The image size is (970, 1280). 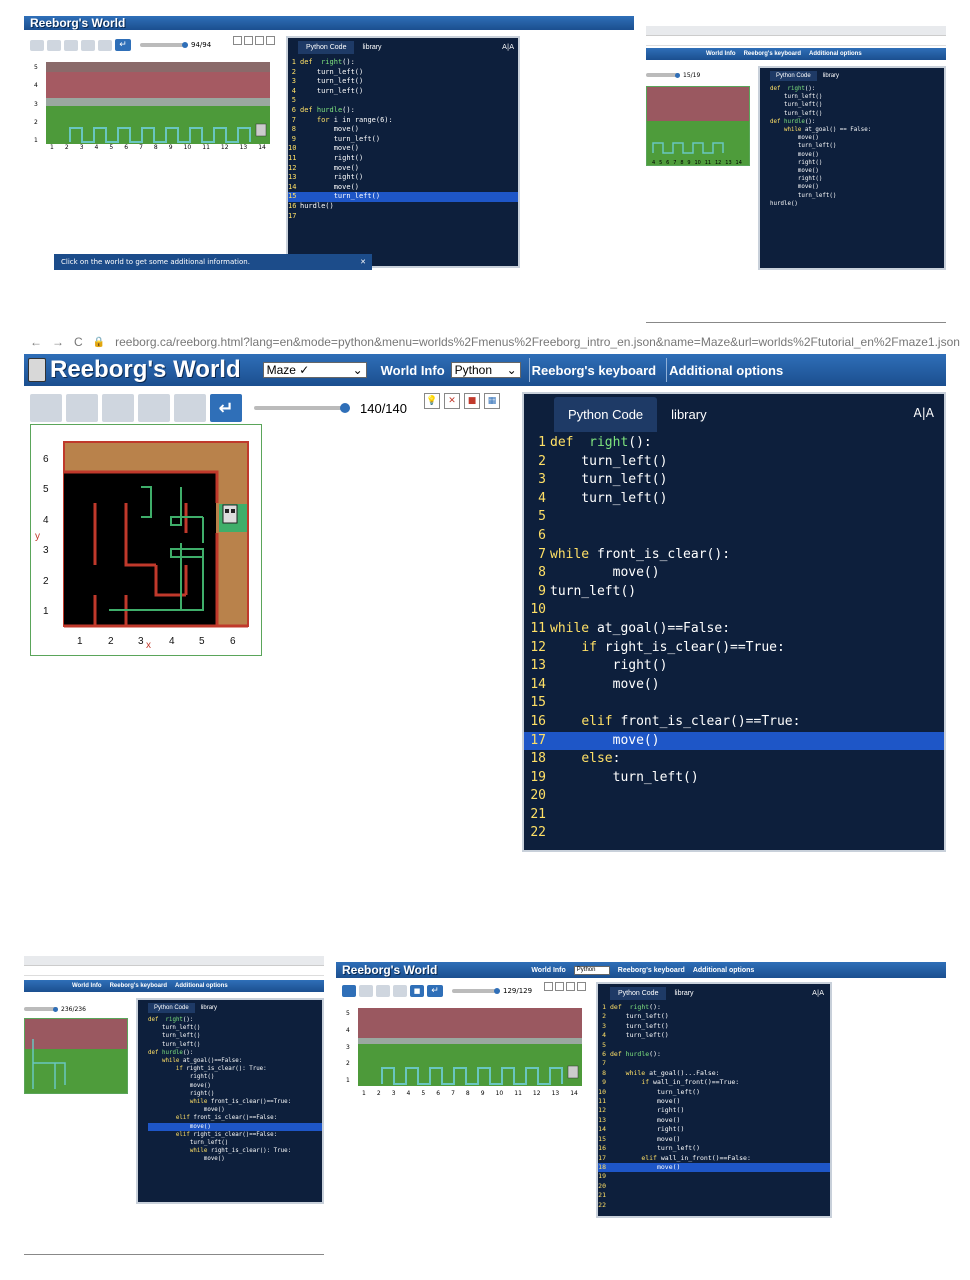 I want to click on br-code-line: 19, so click(x=714, y=1176).